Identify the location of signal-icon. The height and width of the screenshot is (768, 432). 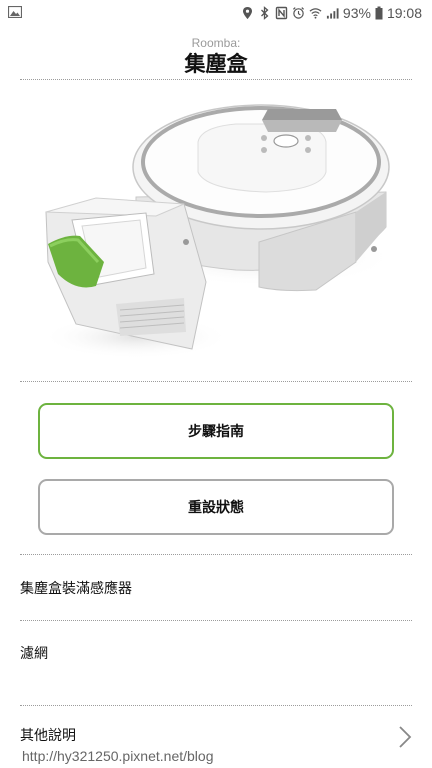
(332, 13).